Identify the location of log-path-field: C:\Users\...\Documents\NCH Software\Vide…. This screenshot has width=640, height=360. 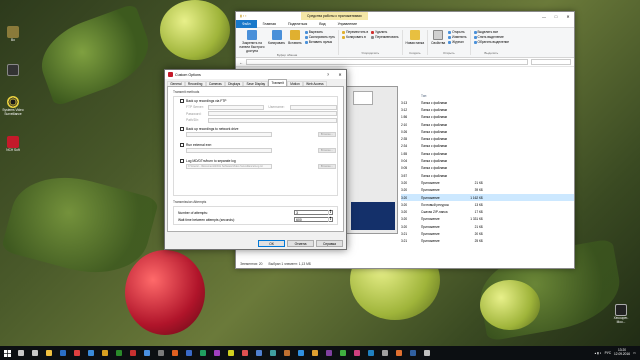
(229, 166).